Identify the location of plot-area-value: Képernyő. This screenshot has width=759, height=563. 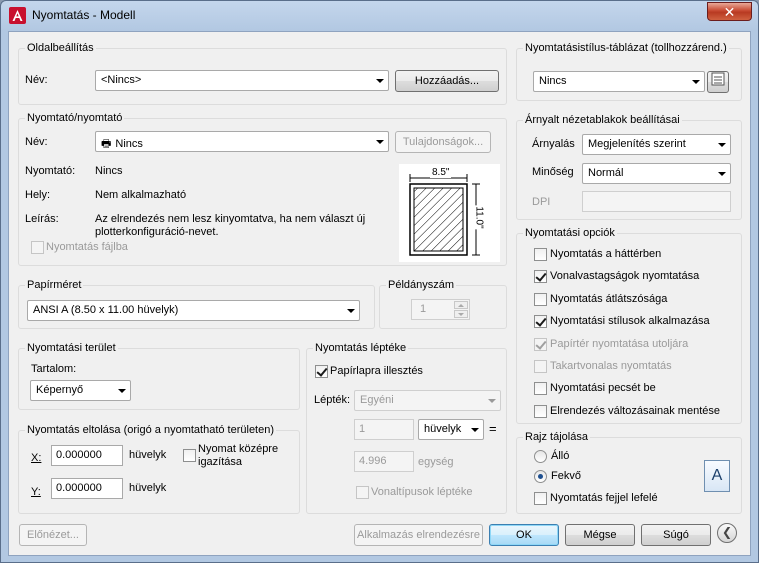
(60, 390).